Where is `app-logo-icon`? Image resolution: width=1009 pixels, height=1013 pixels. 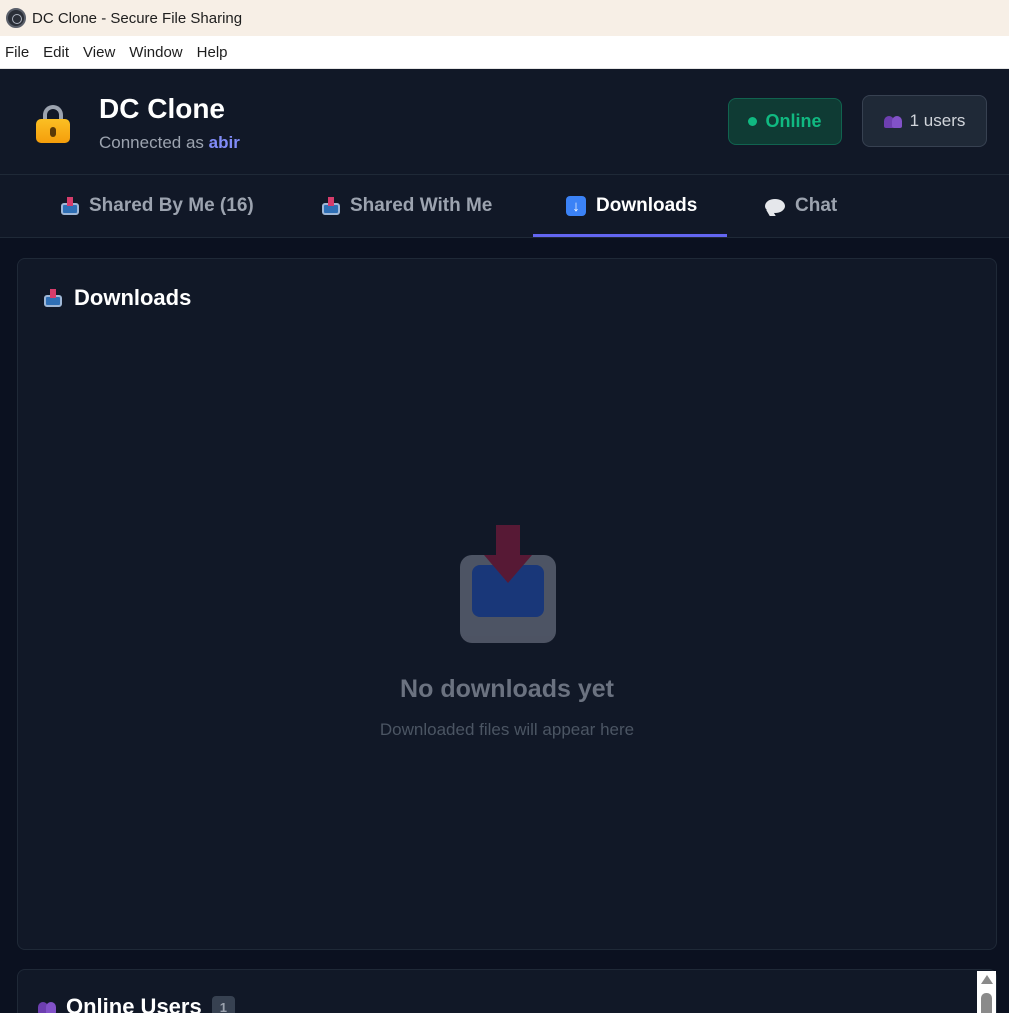 app-logo-icon is located at coordinates (16, 18).